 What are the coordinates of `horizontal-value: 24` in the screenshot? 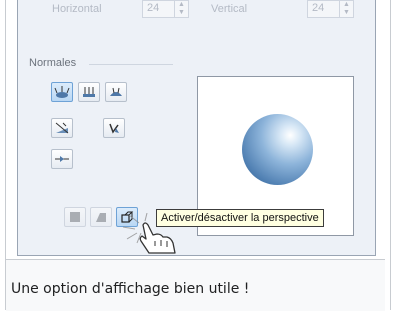 It's located at (153, 8).